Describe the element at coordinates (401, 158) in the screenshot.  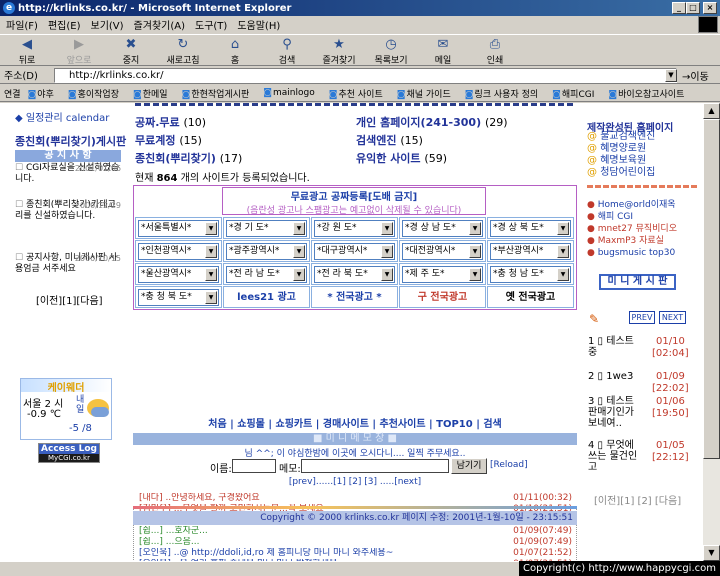
I see `category-link: 유익한 사이트 (59)` at that location.